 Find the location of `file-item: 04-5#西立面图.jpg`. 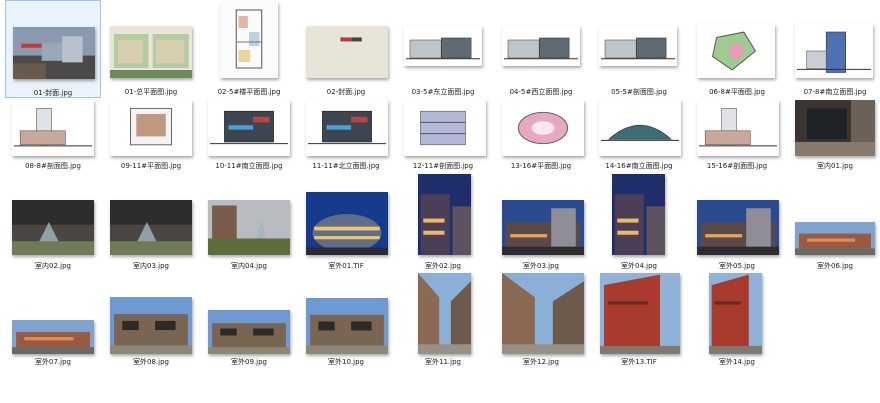

file-item: 04-5#西立面图.jpg is located at coordinates (541, 49).